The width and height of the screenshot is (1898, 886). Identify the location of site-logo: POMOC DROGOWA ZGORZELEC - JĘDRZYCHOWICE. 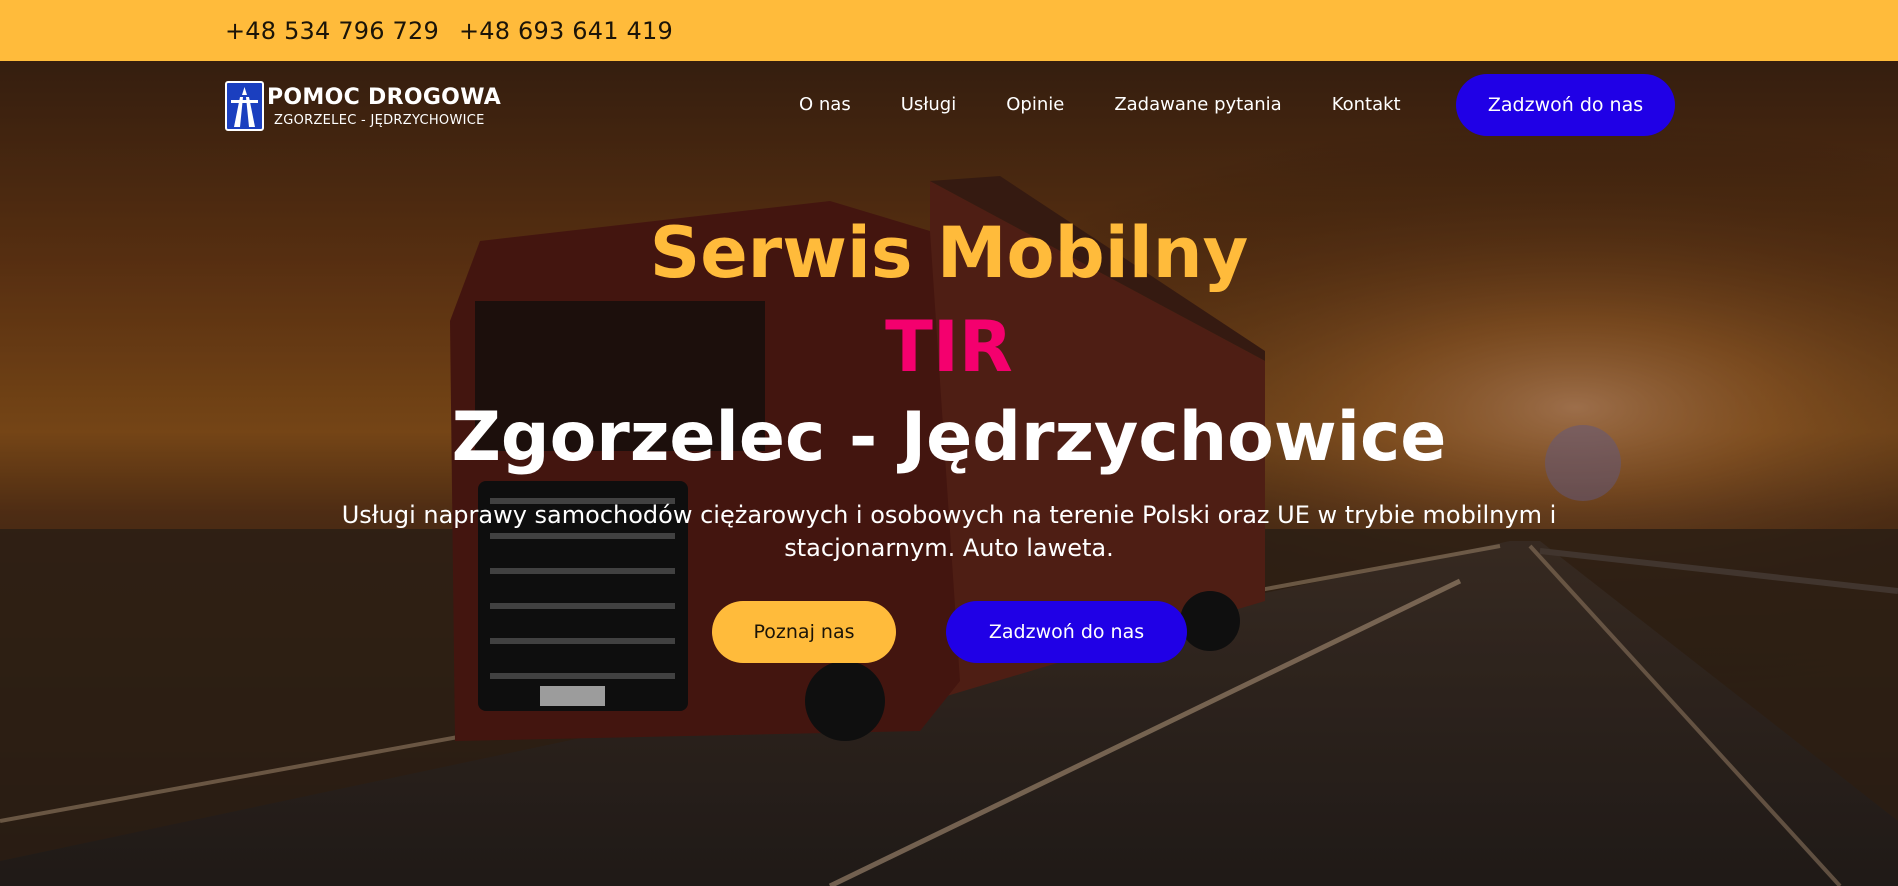
(363, 106).